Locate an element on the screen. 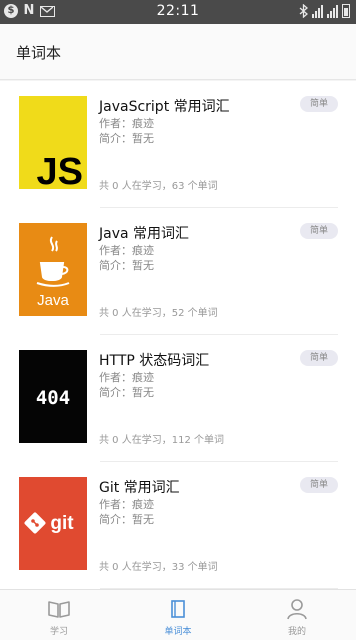 The image size is (356, 640). book-open-icon is located at coordinates (59, 609).